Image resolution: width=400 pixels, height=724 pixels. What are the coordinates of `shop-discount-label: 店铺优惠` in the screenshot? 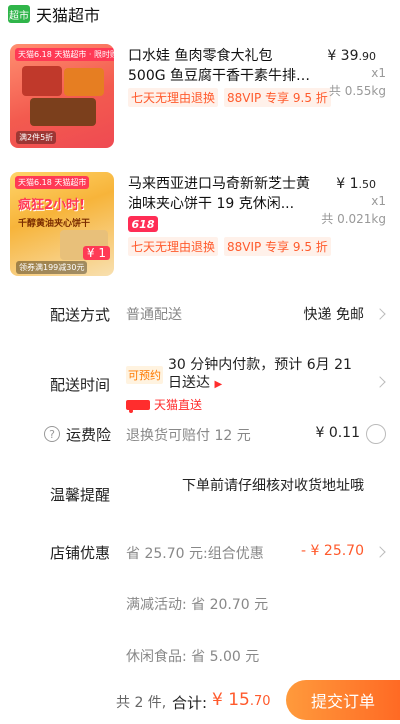 It's located at (80, 553).